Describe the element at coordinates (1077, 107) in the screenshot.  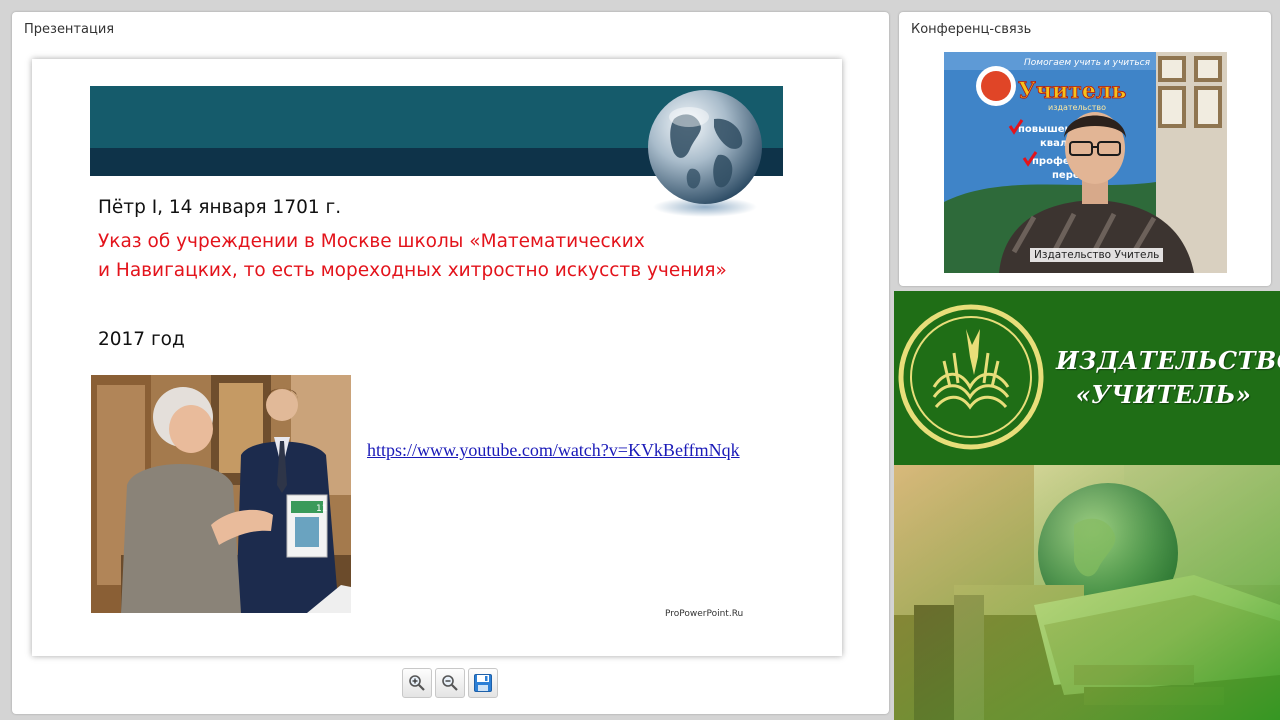
I see `svg-text: издательство` at that location.